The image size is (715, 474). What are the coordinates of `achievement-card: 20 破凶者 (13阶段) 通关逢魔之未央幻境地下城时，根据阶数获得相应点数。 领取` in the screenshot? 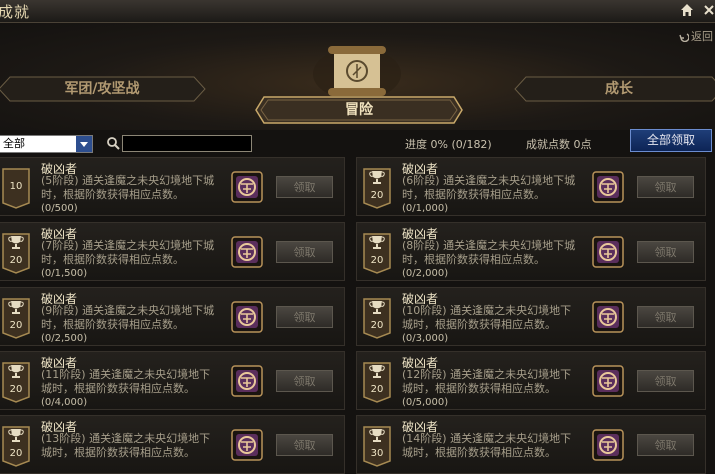 It's located at (172, 444).